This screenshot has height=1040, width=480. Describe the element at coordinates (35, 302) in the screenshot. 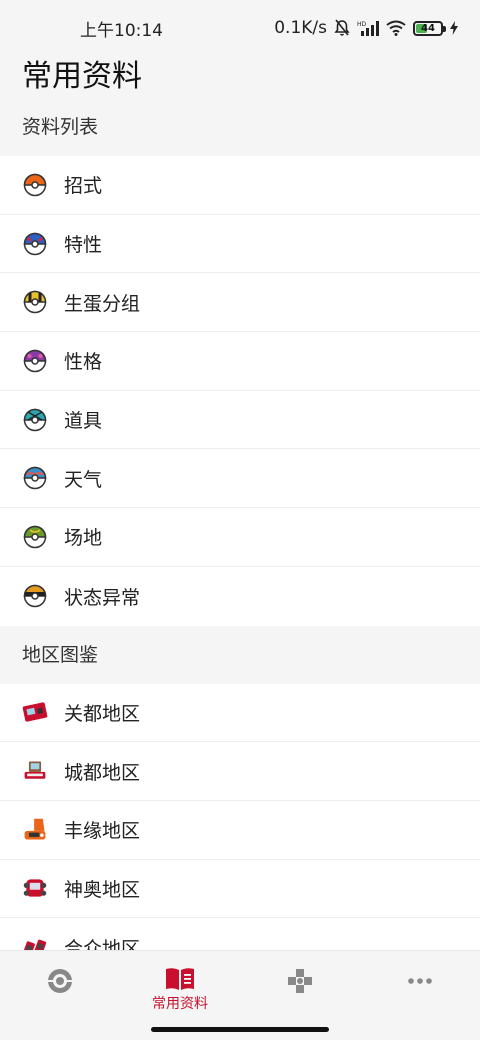

I see `ultra-ball-icon` at that location.